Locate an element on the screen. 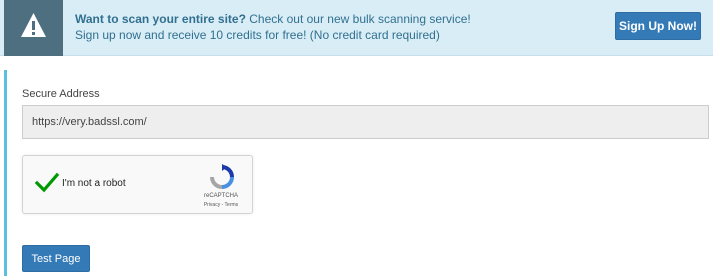  recaptcha-logo-icon is located at coordinates (222, 179).